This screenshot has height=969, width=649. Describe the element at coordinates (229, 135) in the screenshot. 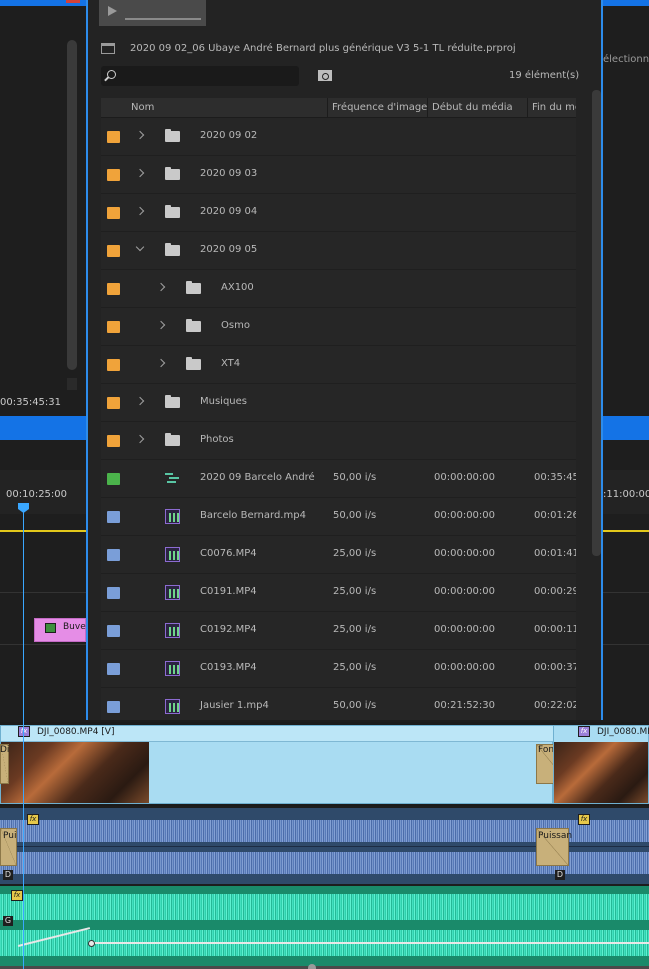

I see `item-name: 2020 09 02` at that location.